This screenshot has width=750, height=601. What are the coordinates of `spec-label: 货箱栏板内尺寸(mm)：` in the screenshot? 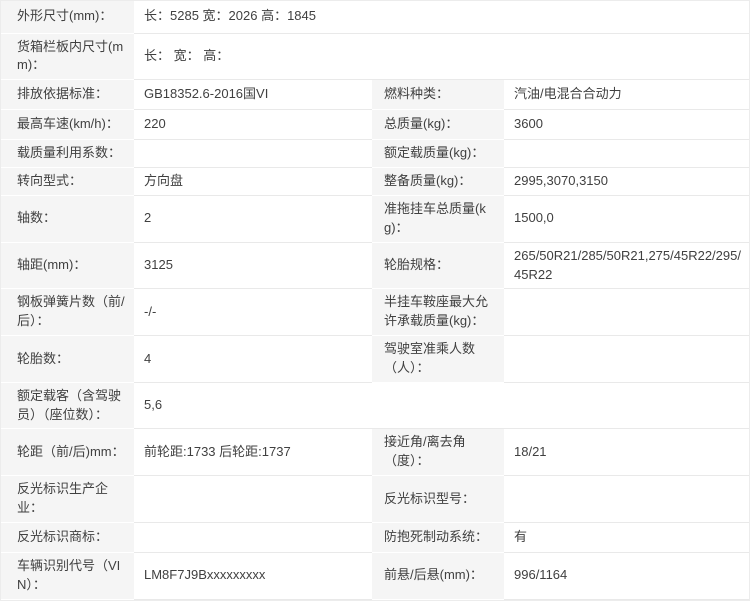 It's located at (67, 57).